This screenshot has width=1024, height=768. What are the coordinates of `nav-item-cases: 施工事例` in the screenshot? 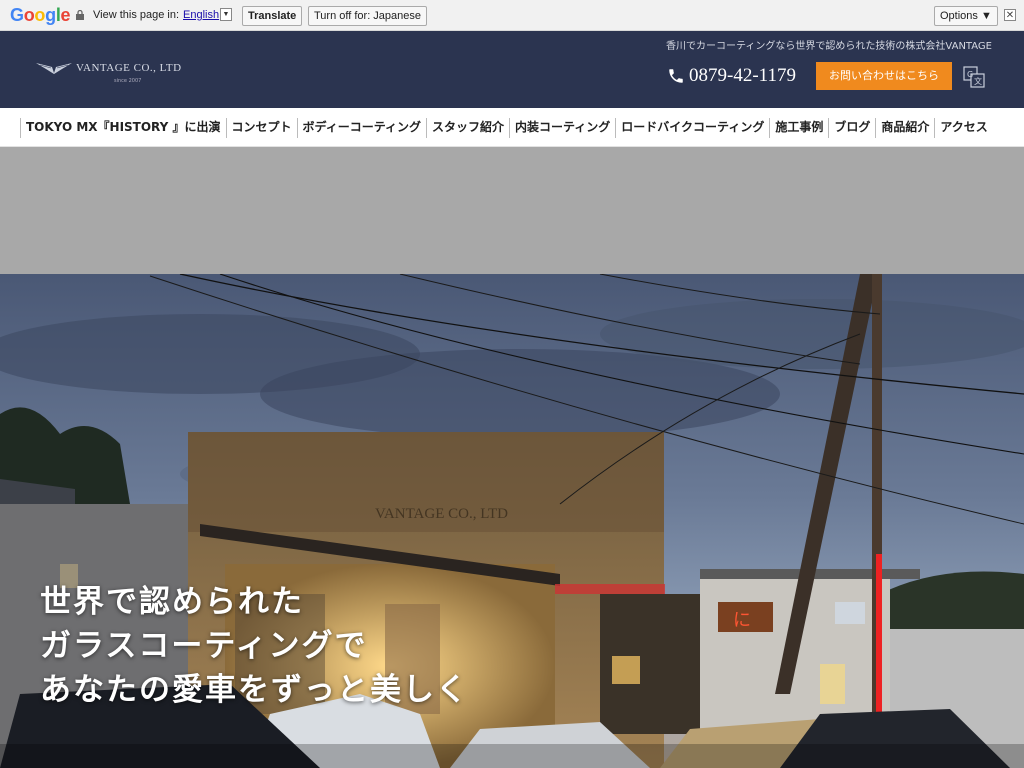 It's located at (798, 128).